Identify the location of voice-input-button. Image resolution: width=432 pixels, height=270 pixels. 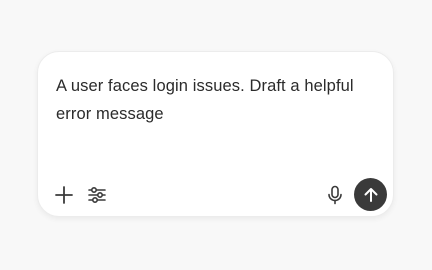
(335, 195).